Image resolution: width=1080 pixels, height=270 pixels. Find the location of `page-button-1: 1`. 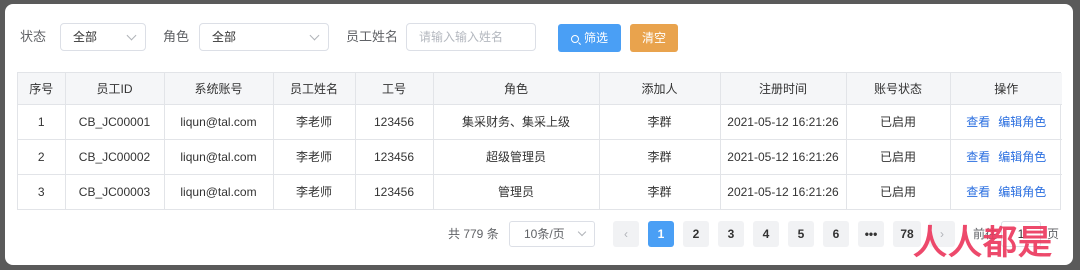

page-button-1: 1 is located at coordinates (661, 234).